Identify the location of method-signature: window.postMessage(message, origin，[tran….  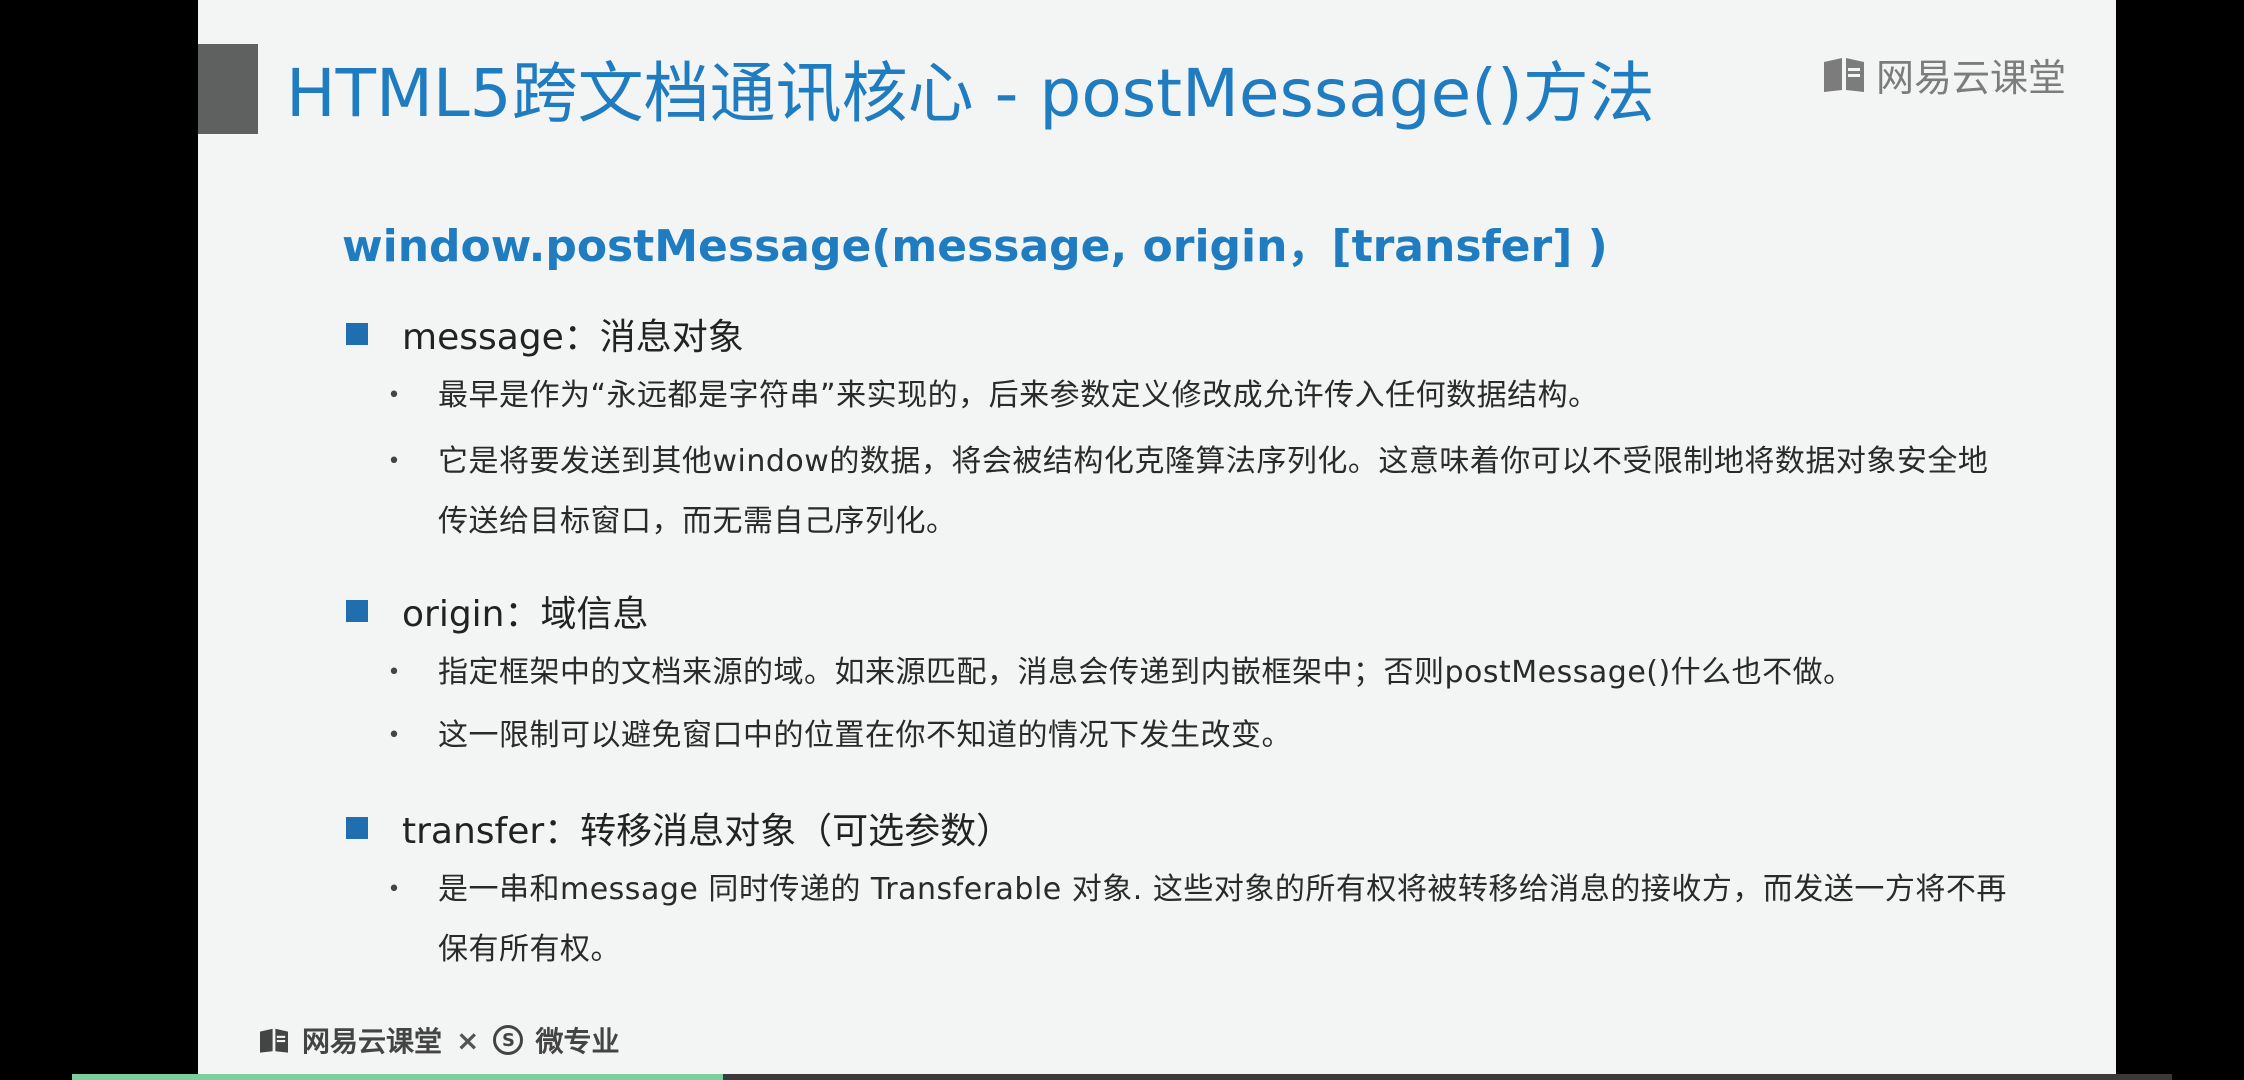
(975, 246).